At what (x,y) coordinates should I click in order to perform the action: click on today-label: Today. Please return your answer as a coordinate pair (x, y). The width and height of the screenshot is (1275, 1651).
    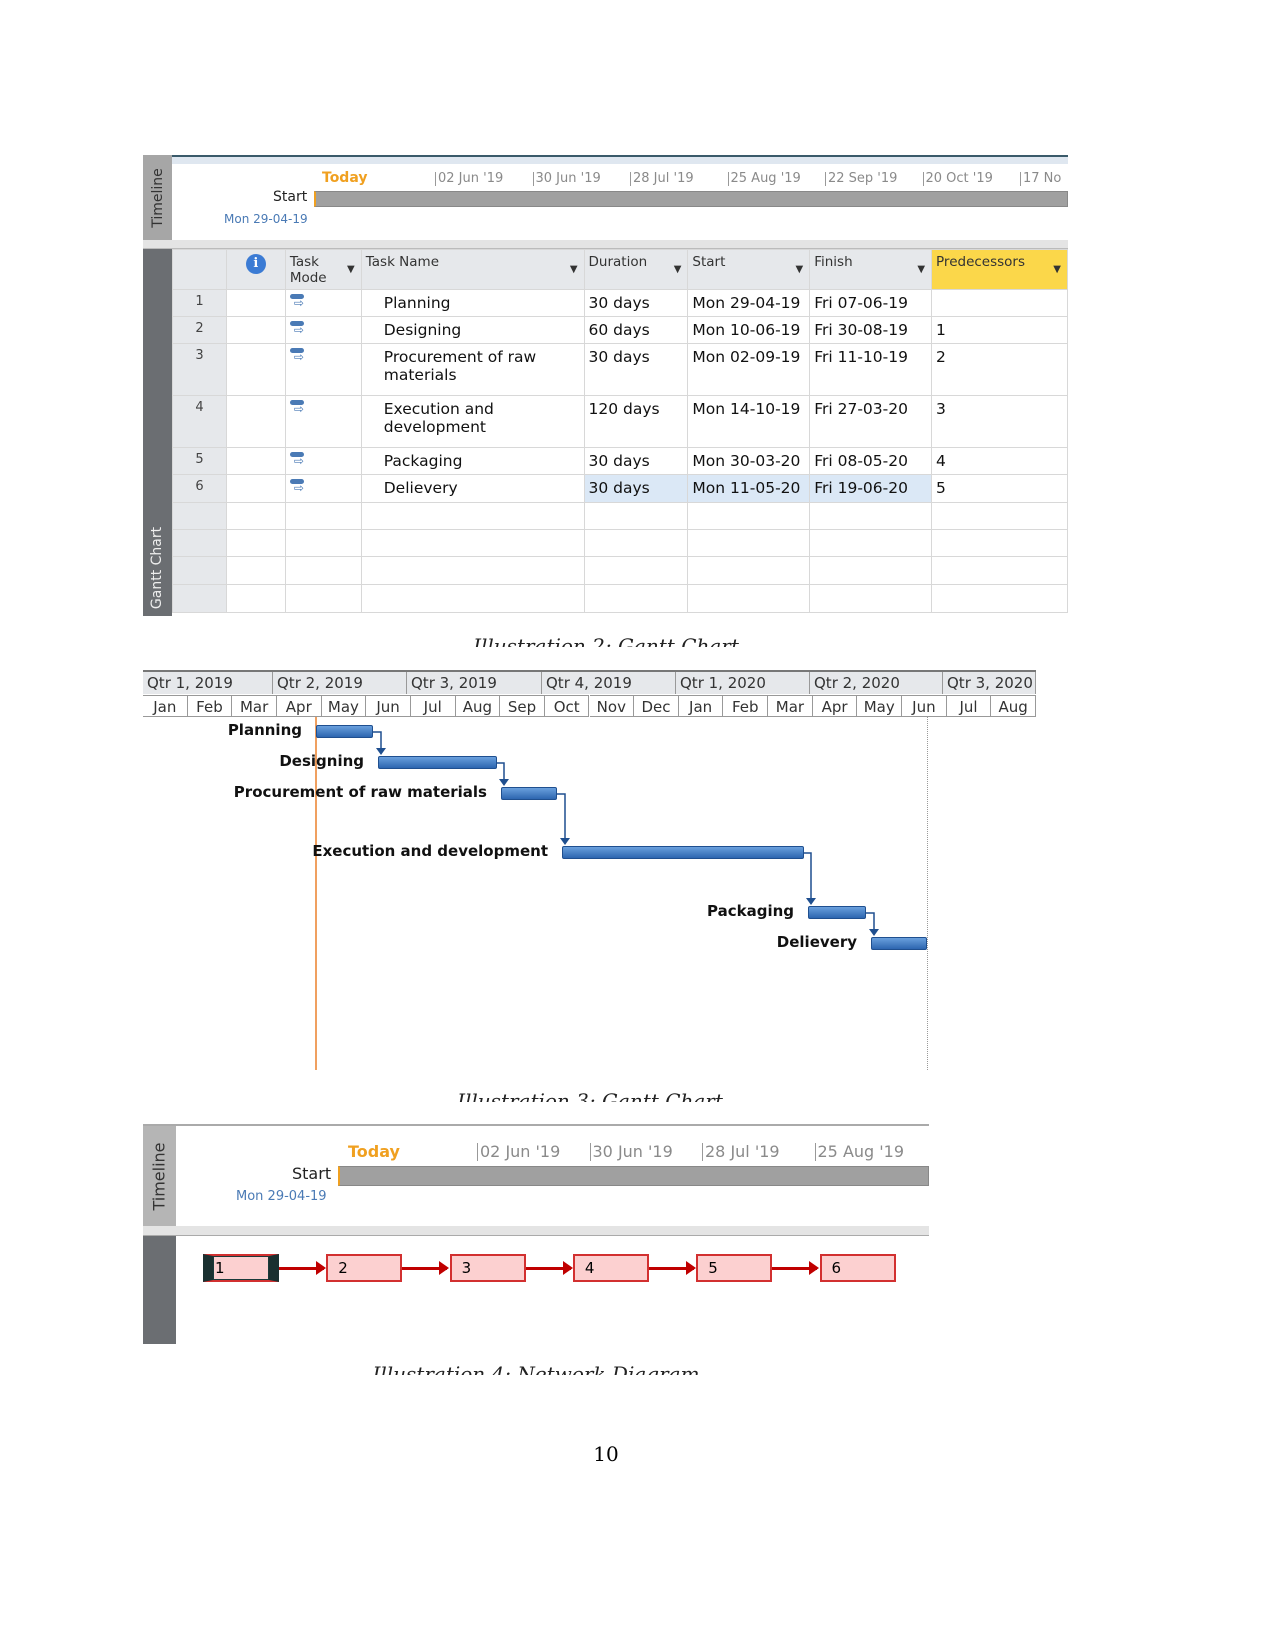
    Looking at the image, I should click on (374, 1151).